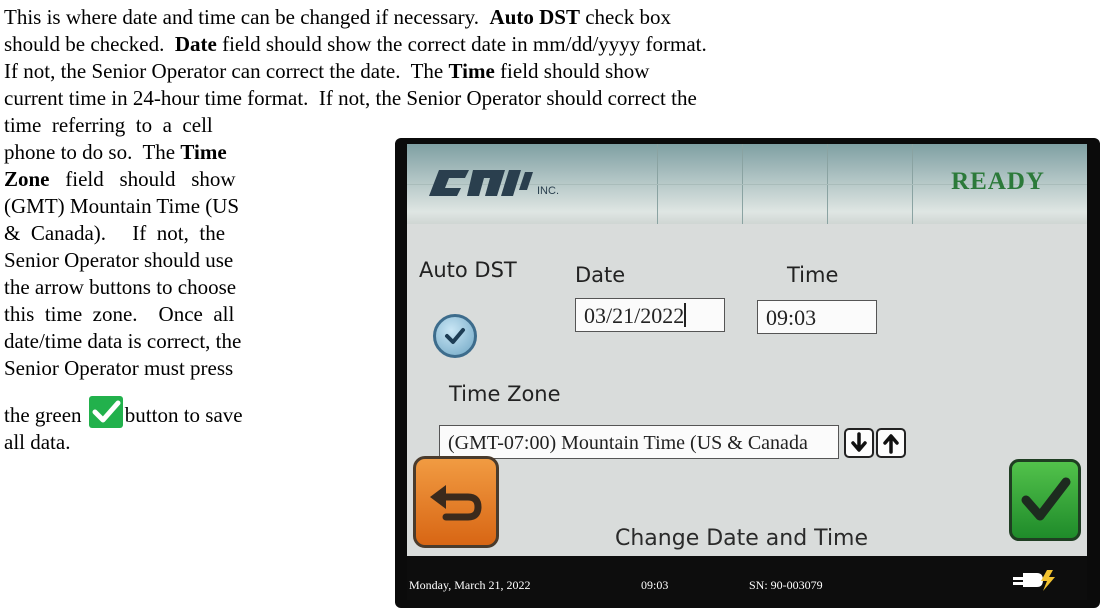 The height and width of the screenshot is (609, 1107). I want to click on check-icon, so click(1046, 499).